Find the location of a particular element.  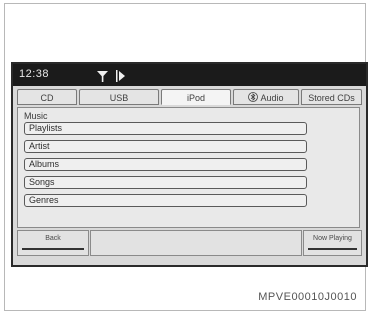

menu-item-playlists: Playlists is located at coordinates (165, 128).